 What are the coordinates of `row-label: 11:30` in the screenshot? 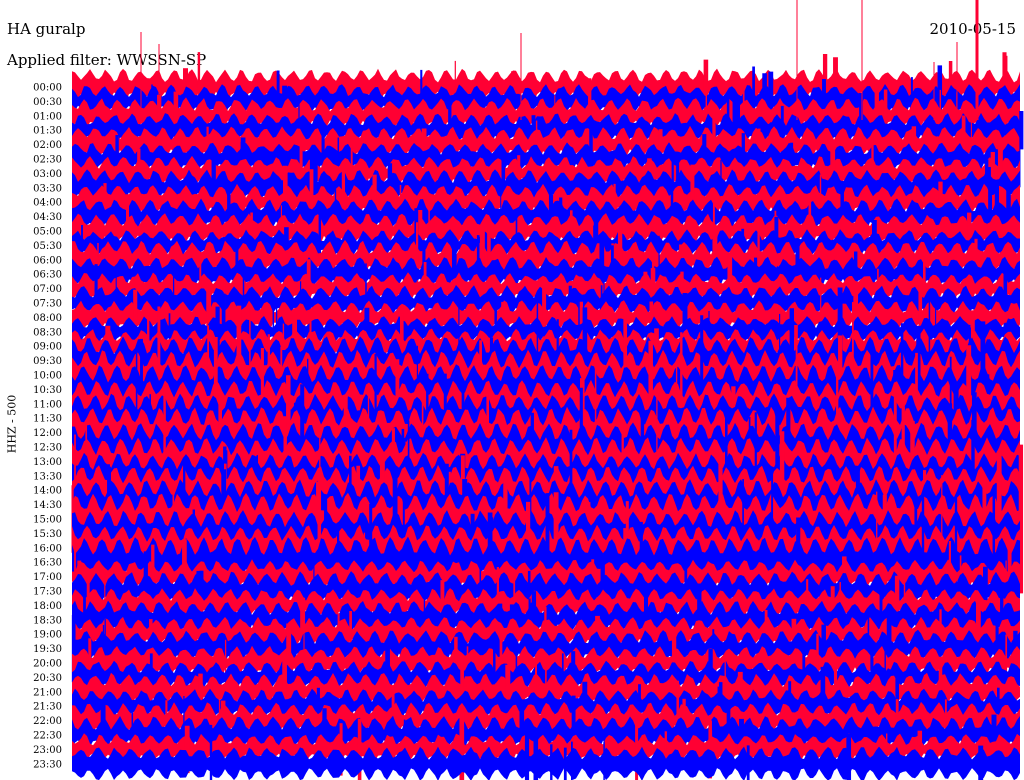 It's located at (47, 419).